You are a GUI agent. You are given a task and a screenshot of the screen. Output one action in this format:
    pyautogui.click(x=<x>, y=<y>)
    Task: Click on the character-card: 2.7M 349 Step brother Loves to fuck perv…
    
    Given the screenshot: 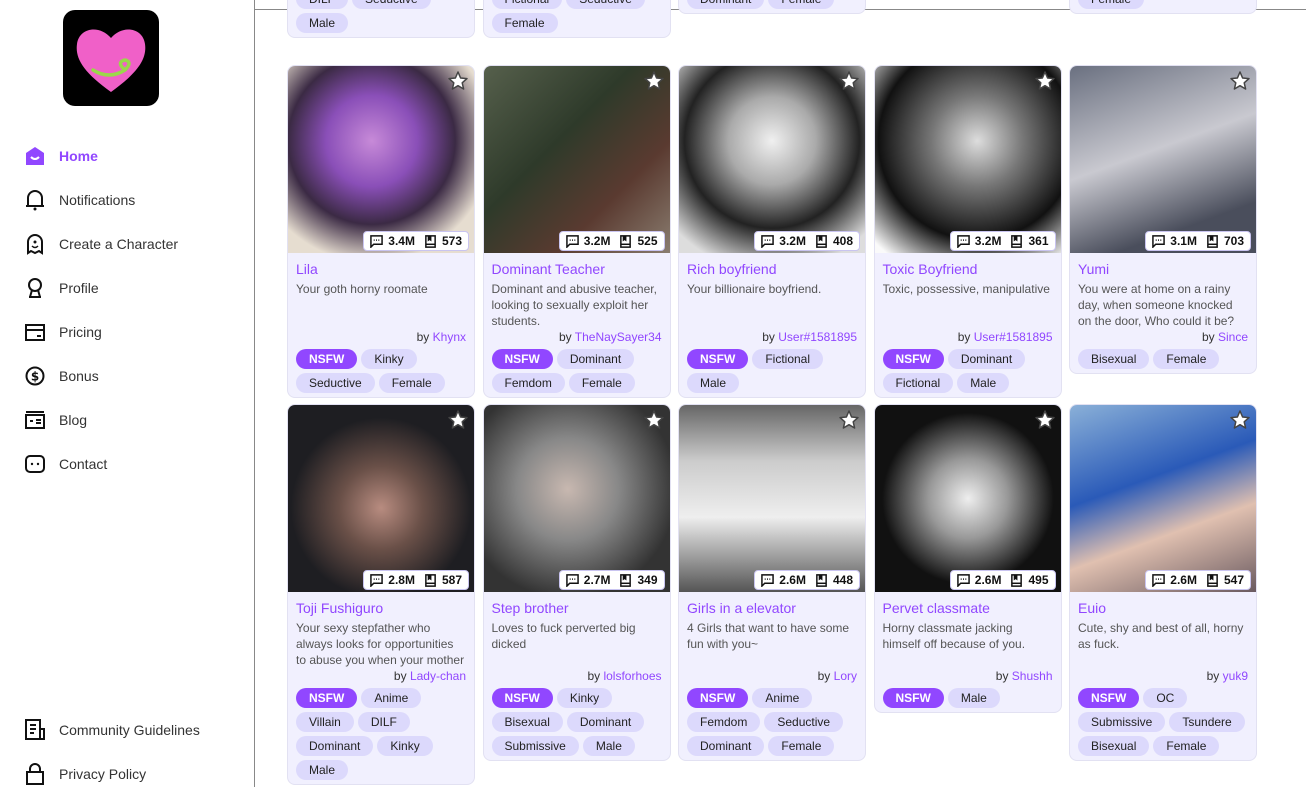 What is the action you would take?
    pyautogui.click(x=576, y=582)
    